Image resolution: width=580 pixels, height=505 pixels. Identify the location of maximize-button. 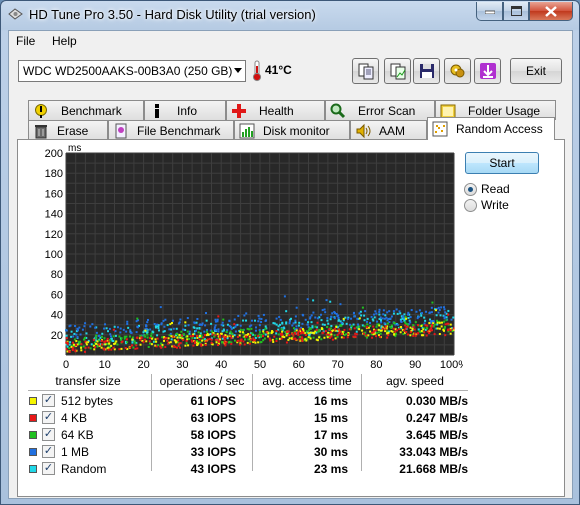
(516, 11).